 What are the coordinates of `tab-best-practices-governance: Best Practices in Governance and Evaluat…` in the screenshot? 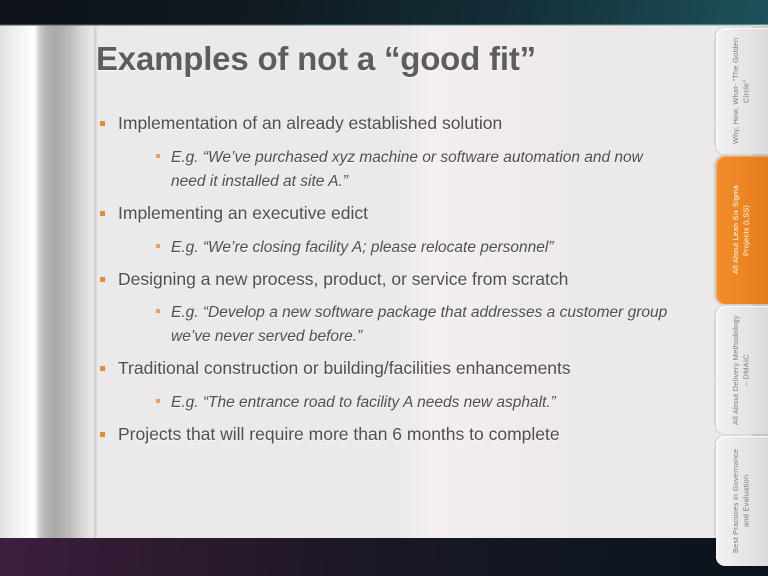 It's located at (742, 501).